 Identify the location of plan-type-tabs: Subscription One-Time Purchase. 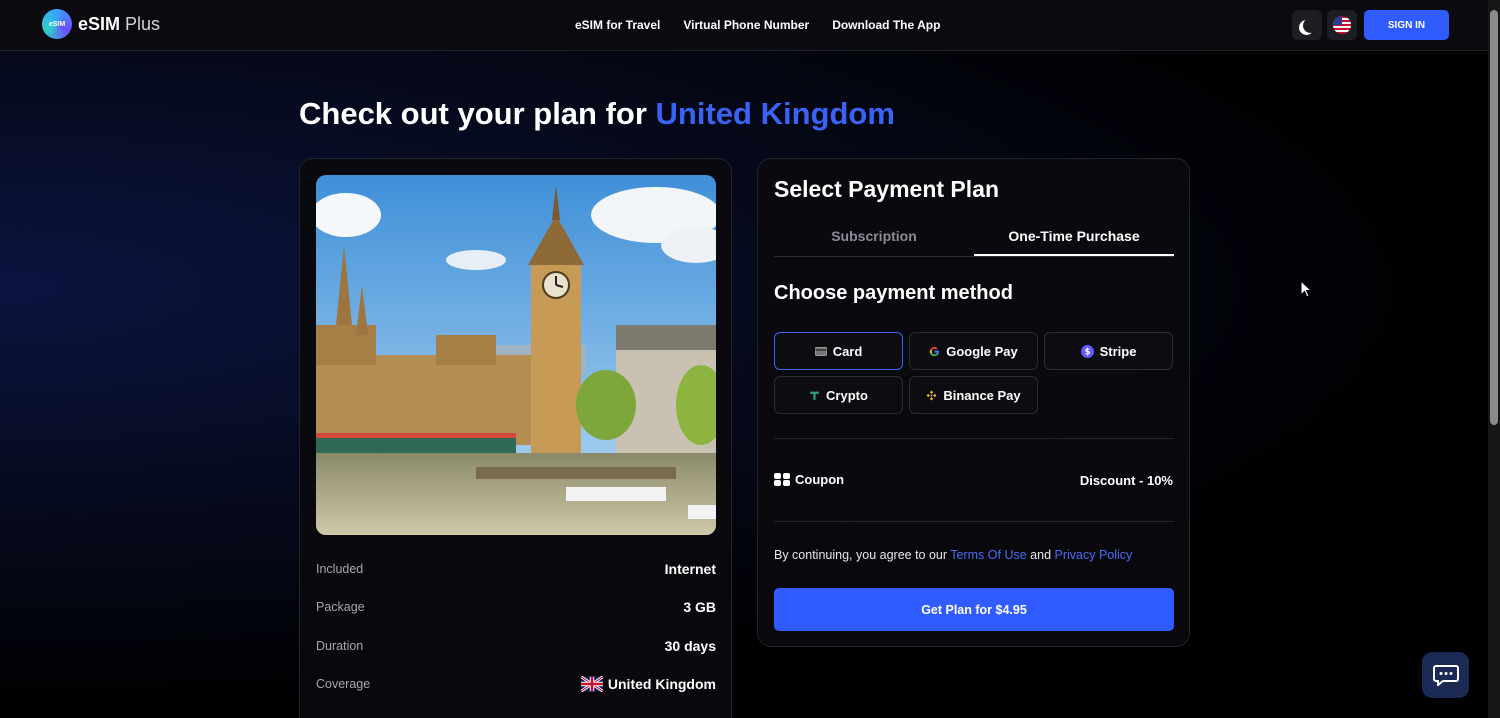
(974, 239).